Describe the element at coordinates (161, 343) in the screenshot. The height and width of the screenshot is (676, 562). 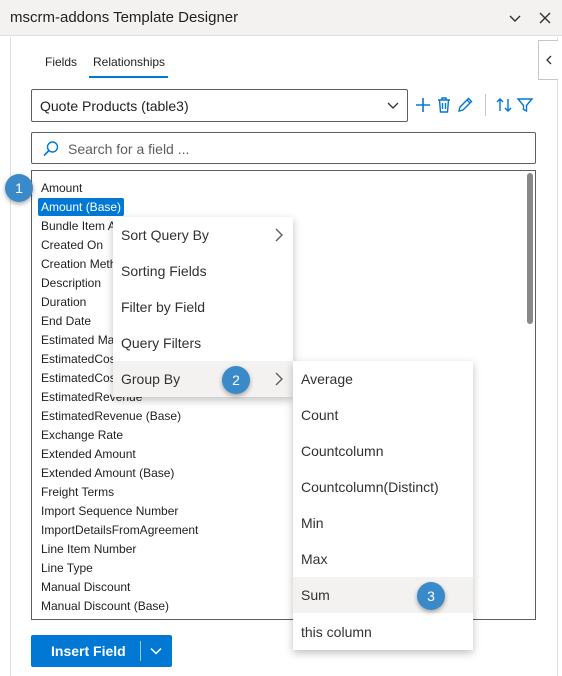
I see `menu-item-label: Query Filters` at that location.